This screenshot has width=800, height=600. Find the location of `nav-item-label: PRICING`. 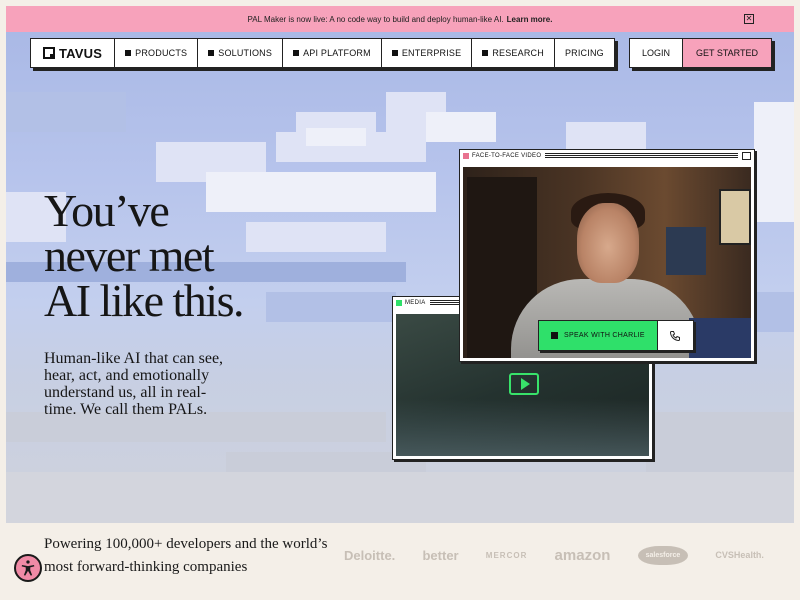

nav-item-label: PRICING is located at coordinates (584, 53).